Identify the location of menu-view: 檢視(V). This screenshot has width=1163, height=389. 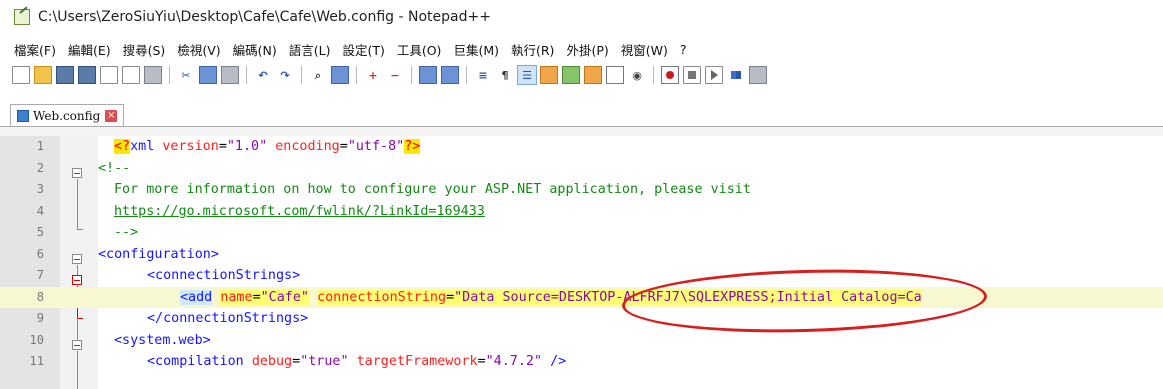
(198, 49).